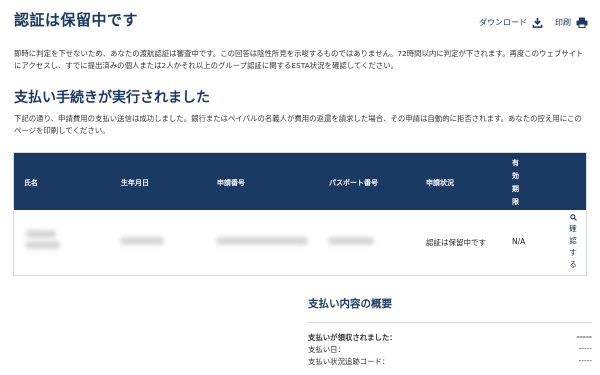  I want to click on page-title: 認証は保留中です, so click(76, 20).